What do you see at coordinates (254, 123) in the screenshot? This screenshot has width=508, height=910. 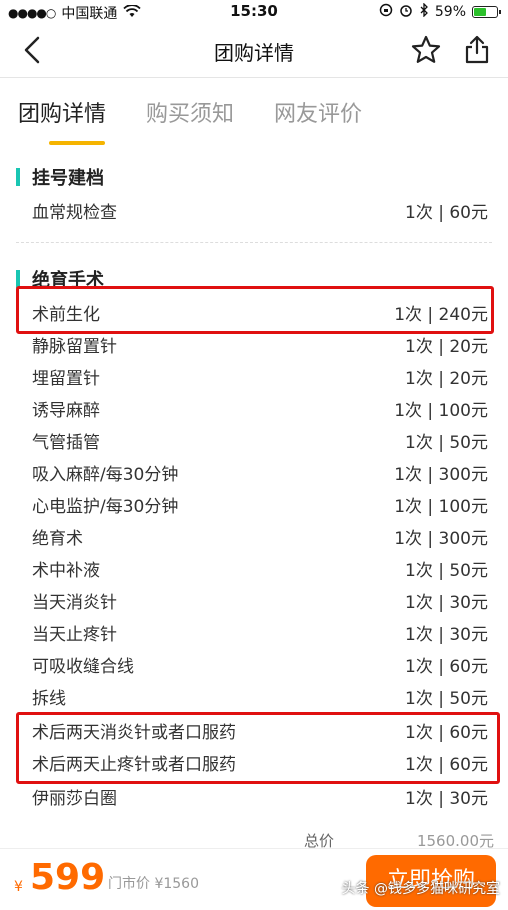 I see `tab-bar: 团购详情 购买须知 网友评价` at bounding box center [254, 123].